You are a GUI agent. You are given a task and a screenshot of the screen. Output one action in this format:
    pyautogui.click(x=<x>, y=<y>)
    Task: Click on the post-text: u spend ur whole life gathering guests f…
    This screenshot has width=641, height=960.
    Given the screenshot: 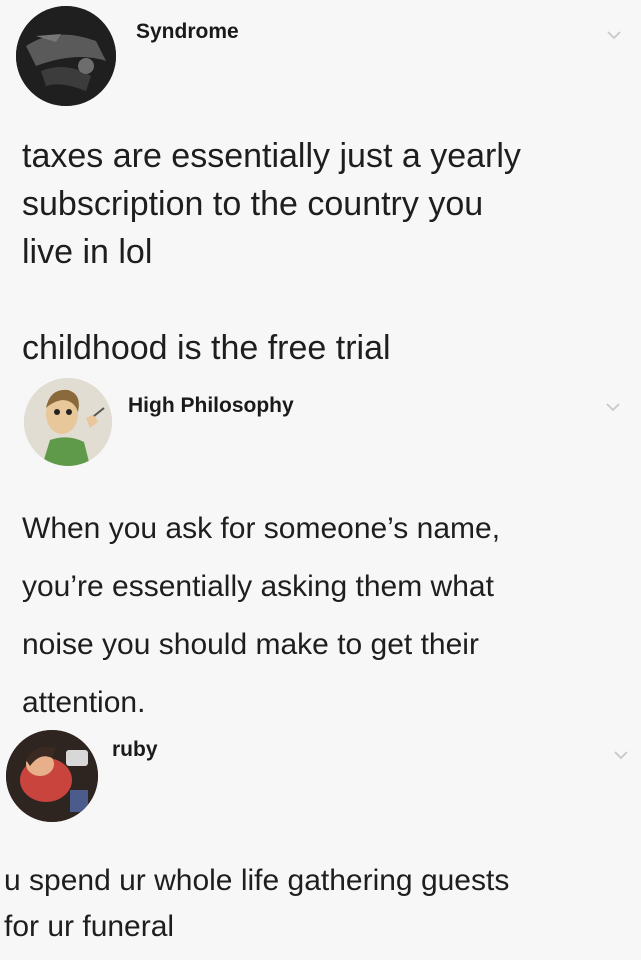 What is the action you would take?
    pyautogui.click(x=257, y=903)
    